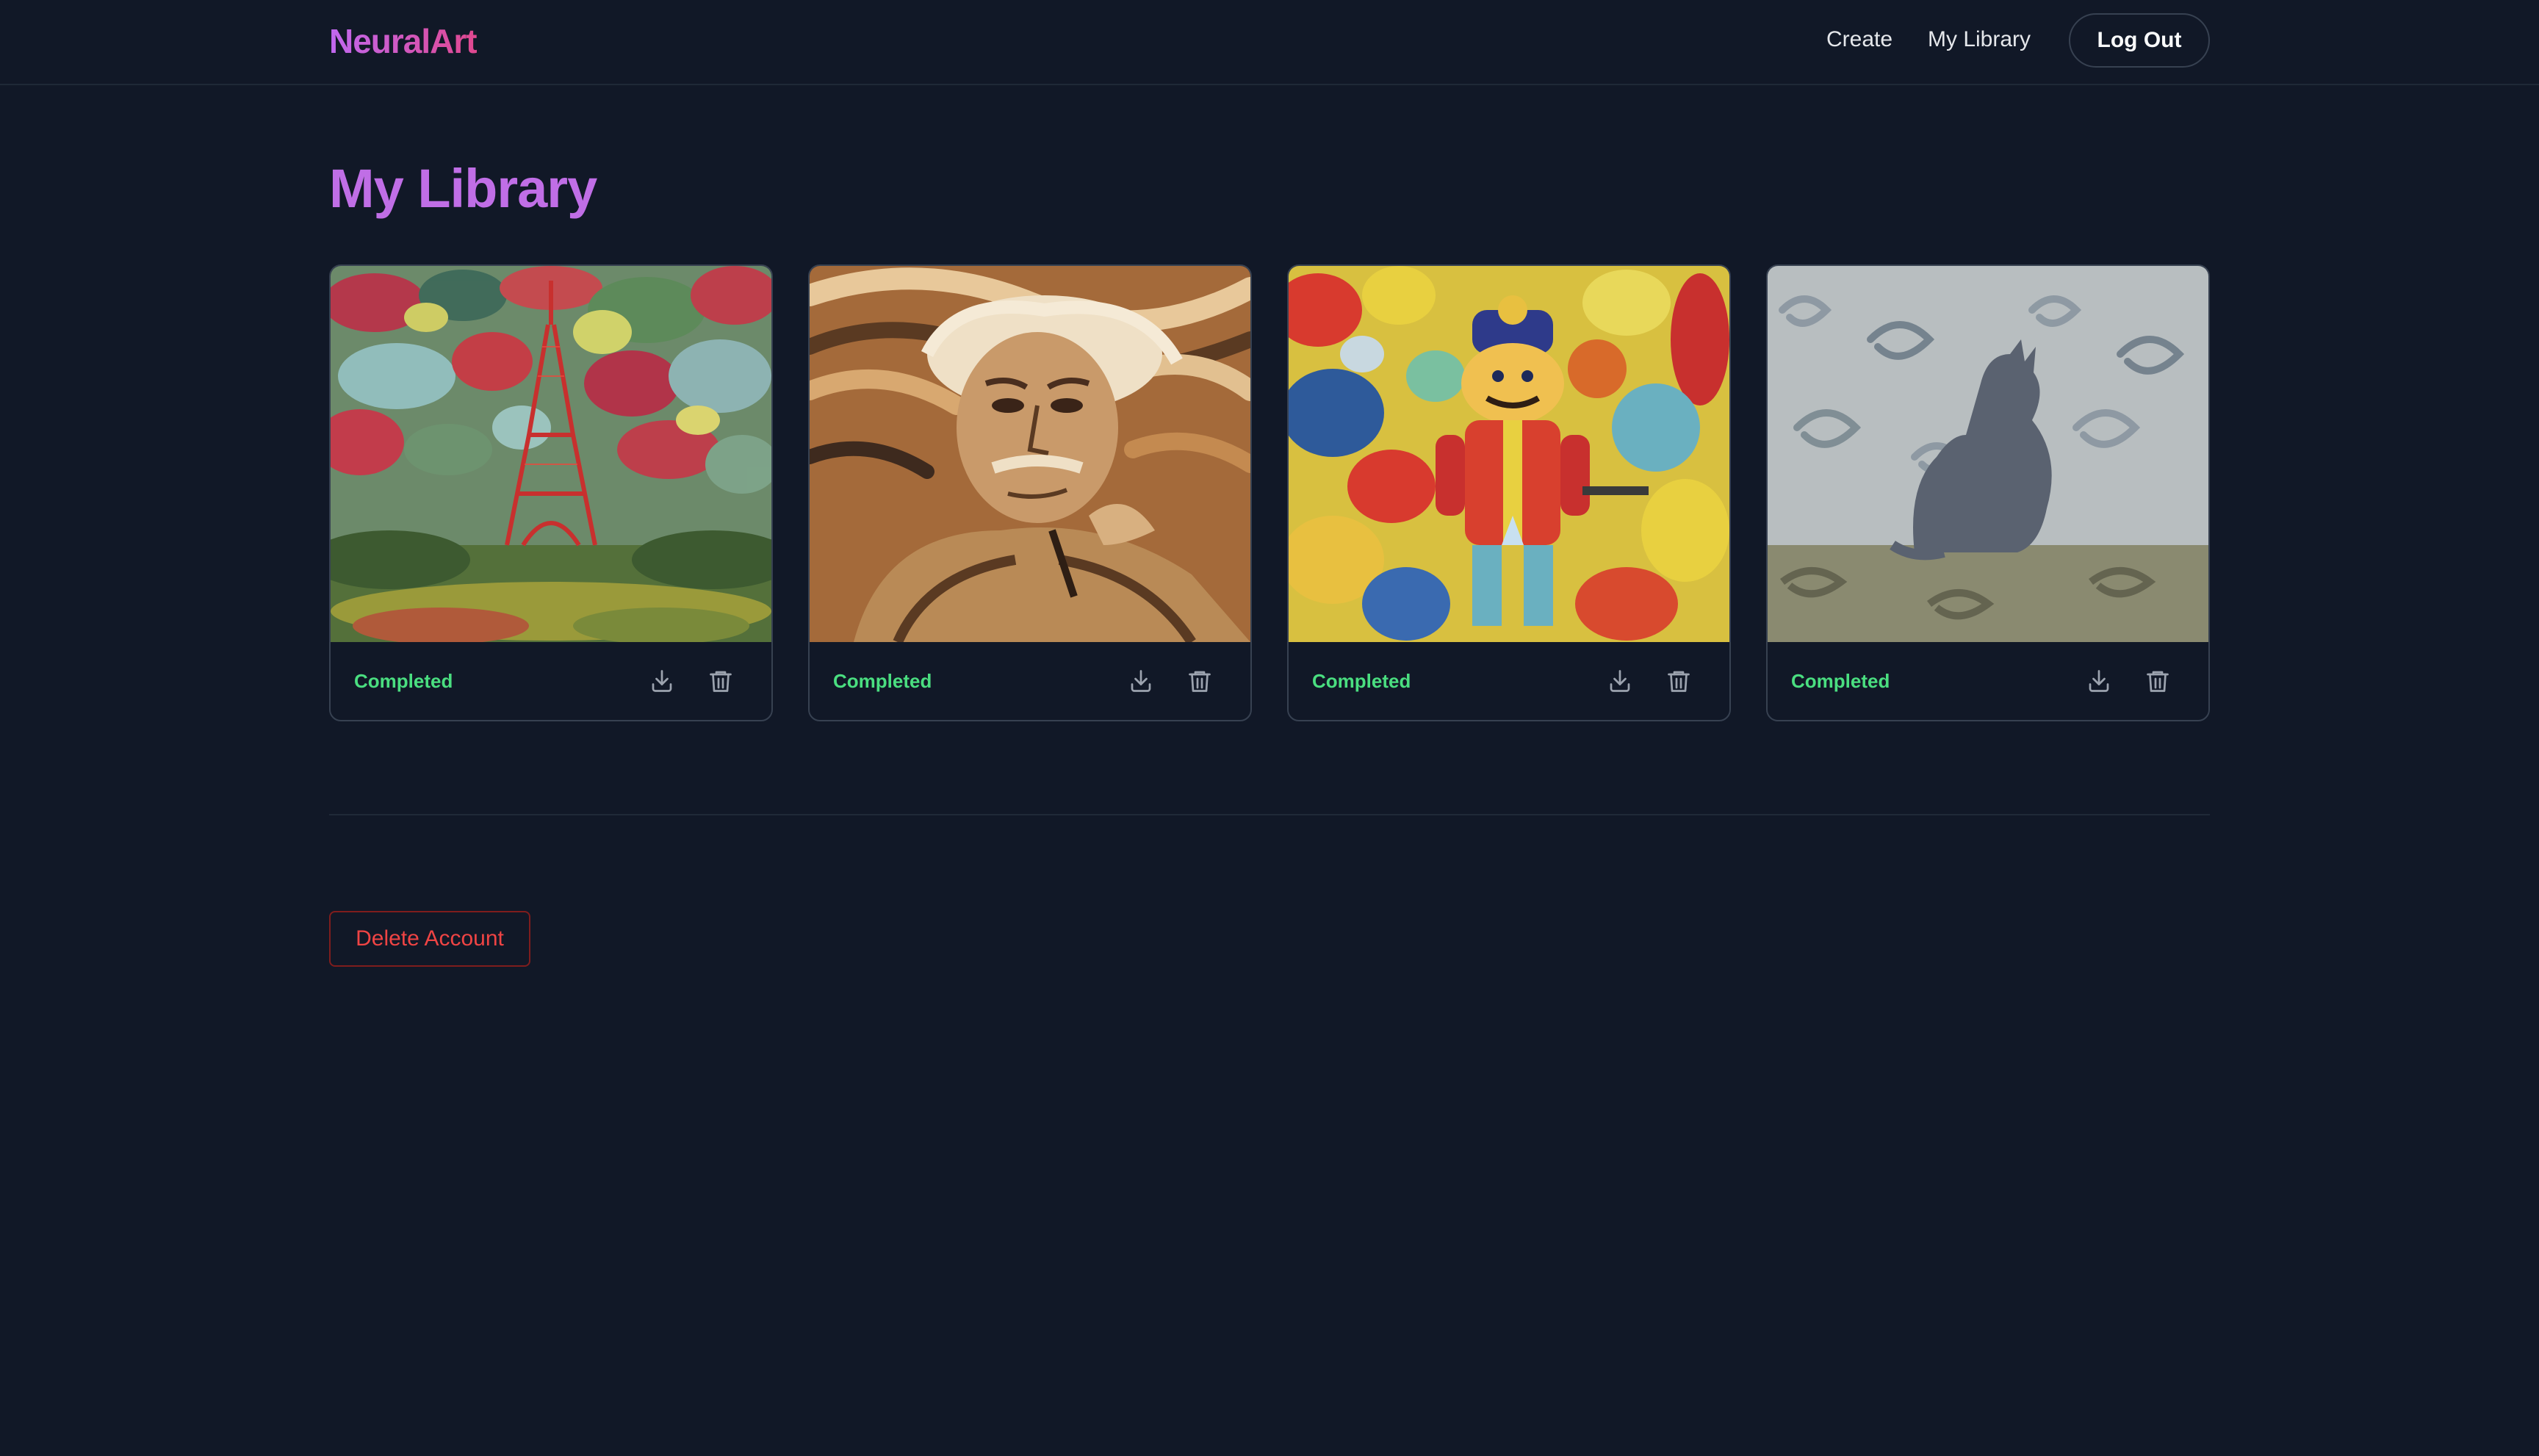  Describe the element at coordinates (1269, 814) in the screenshot. I see `section-divider` at that location.